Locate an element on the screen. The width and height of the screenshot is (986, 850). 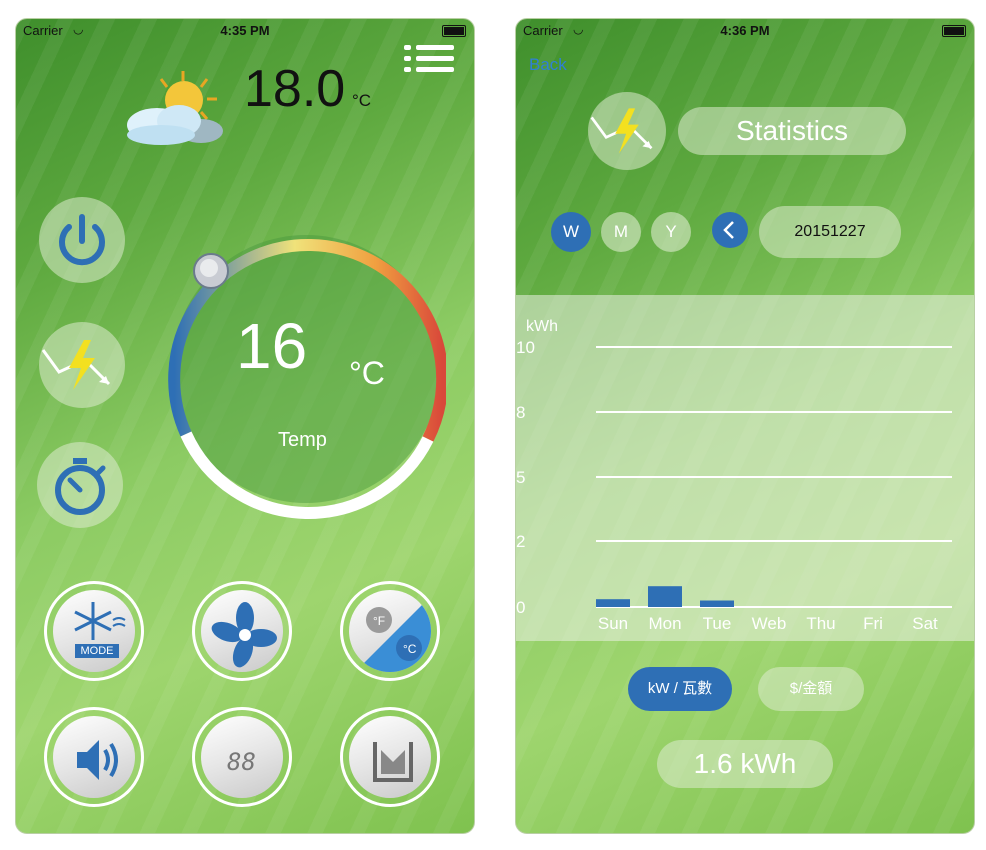
digital-display-icon: 88 is located at coordinates (241, 762).